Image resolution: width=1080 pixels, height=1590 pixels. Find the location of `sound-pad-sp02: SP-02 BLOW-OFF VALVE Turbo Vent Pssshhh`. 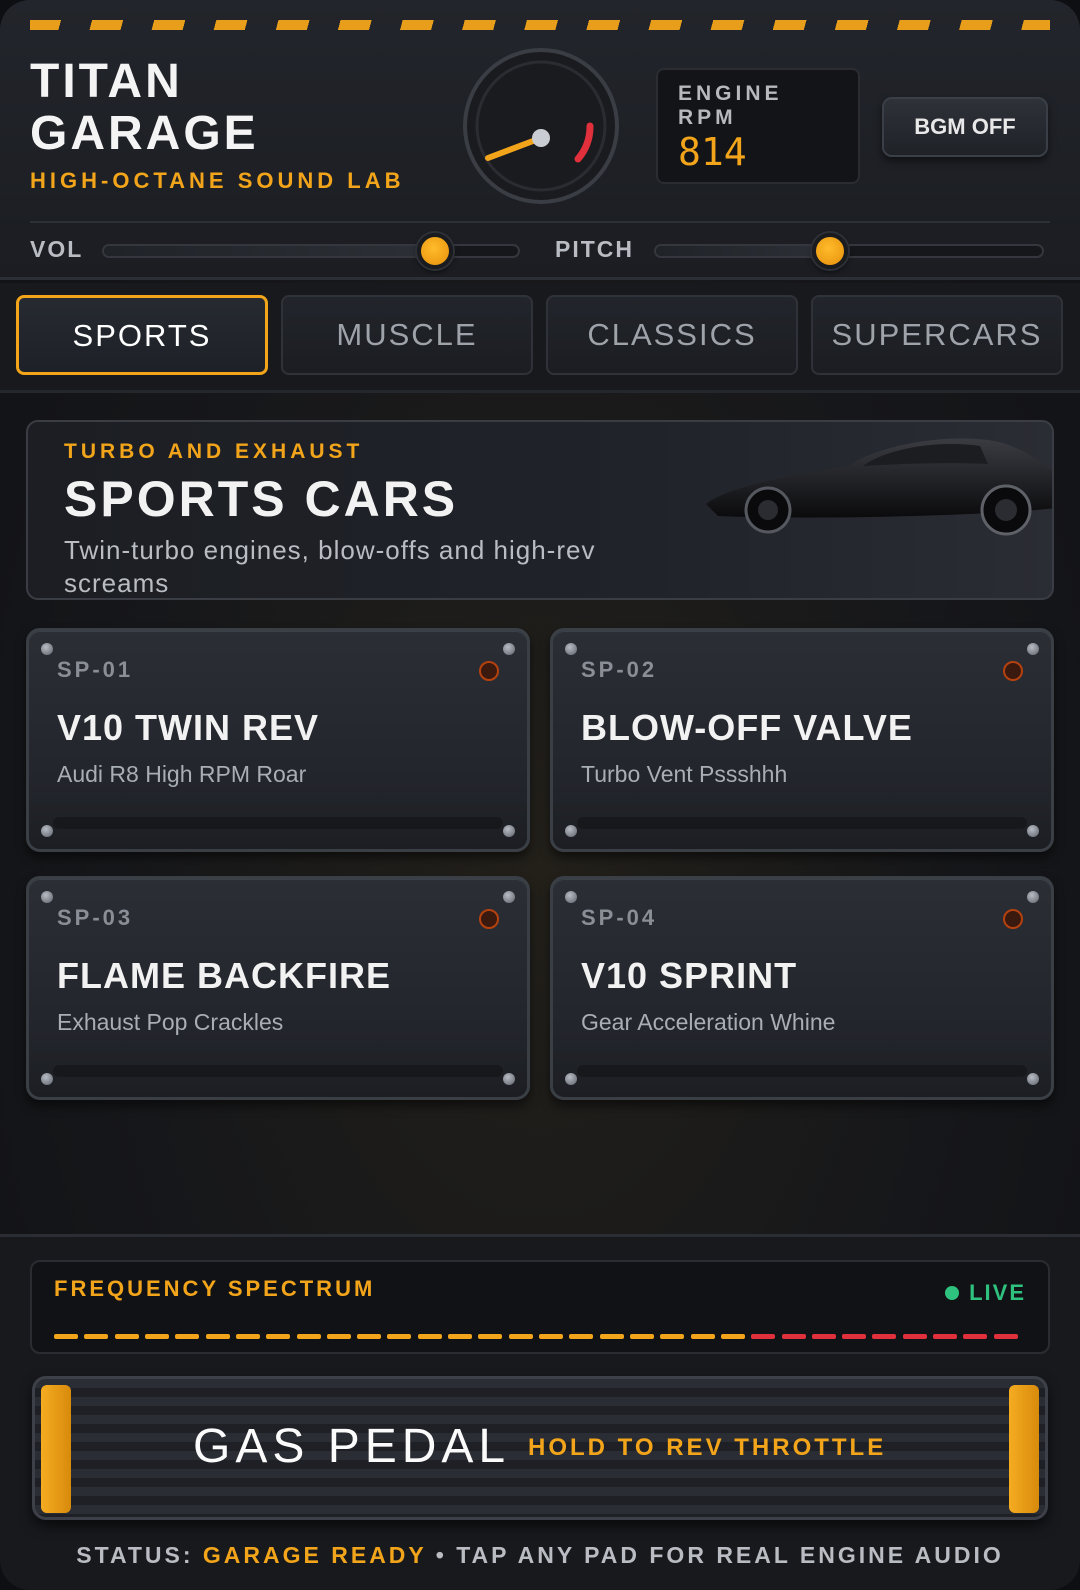

sound-pad-sp02: SP-02 BLOW-OFF VALVE Turbo Vent Pssshhh is located at coordinates (802, 740).